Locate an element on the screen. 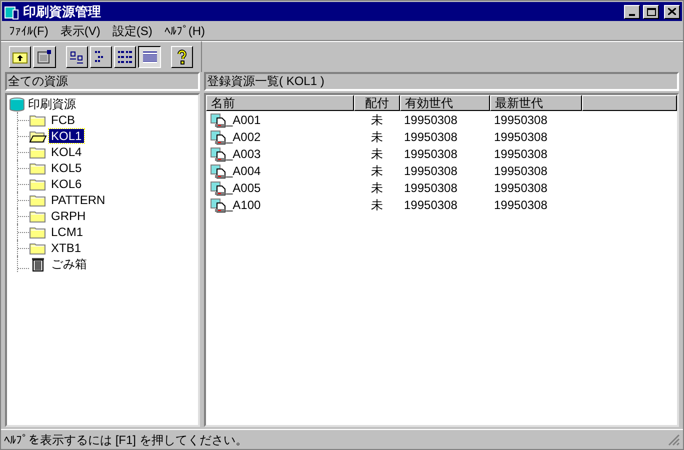  tree-item: XTB1 is located at coordinates (66, 248).